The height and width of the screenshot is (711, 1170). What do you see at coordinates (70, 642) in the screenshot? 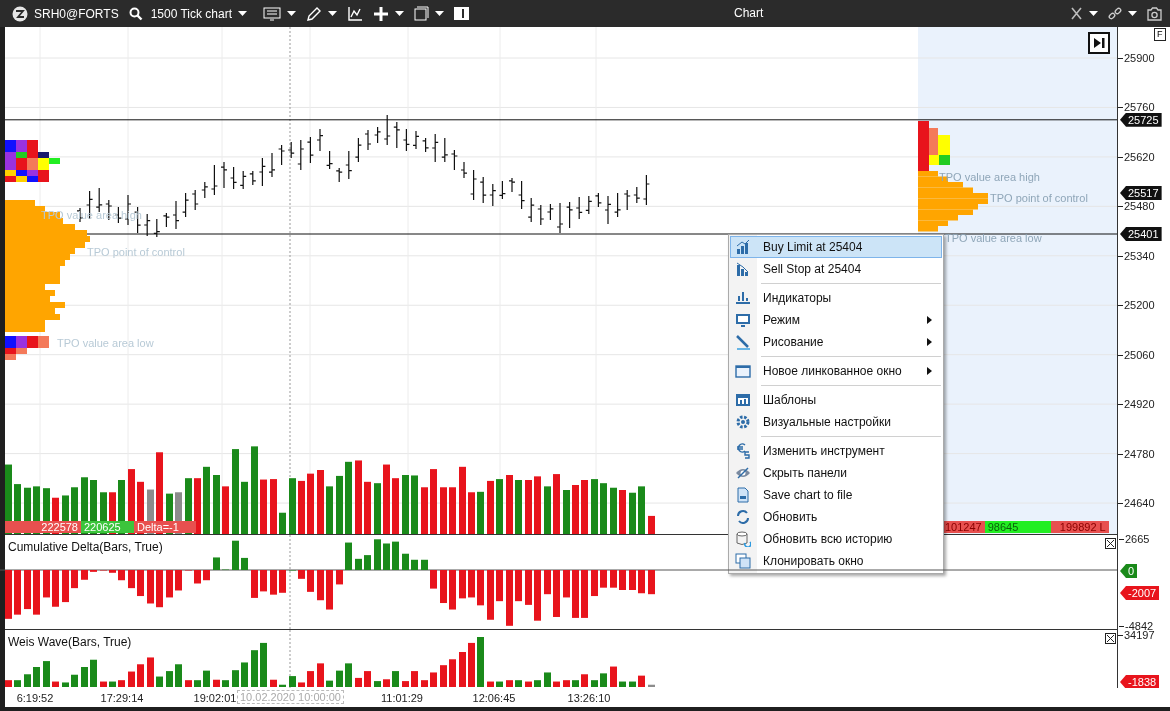
I see `indicator-title: Weis Wave(Bars, True)` at bounding box center [70, 642].